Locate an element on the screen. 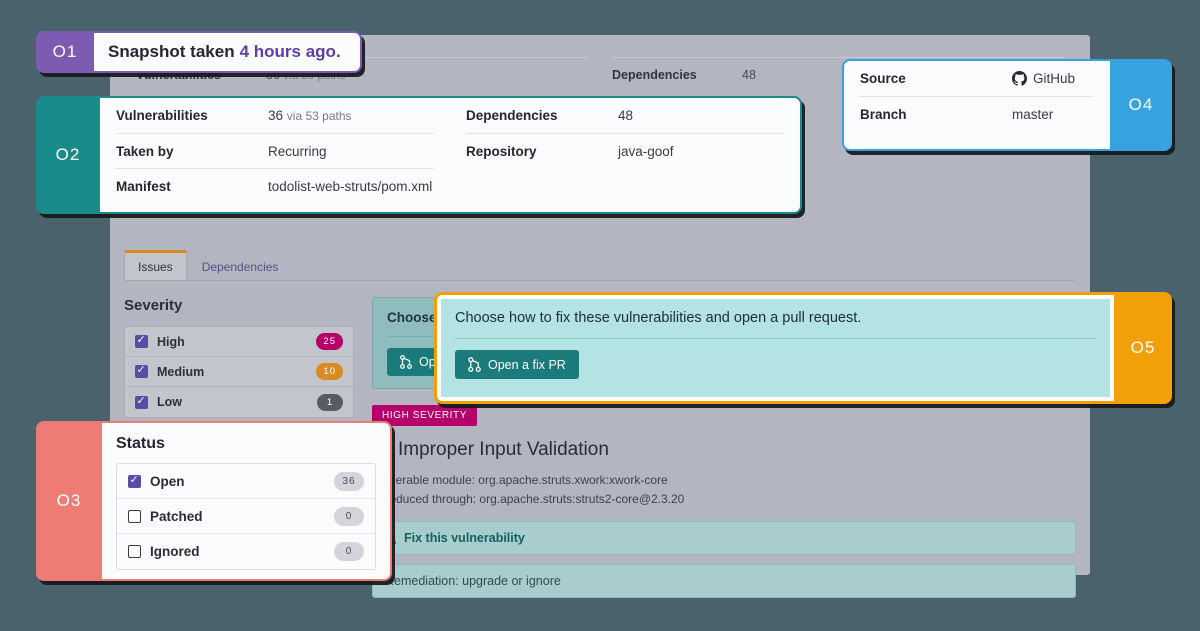 Image resolution: width=1200 pixels, height=631 pixels. source-info-rows: Source GitHub Branch master is located at coordinates (977, 96).